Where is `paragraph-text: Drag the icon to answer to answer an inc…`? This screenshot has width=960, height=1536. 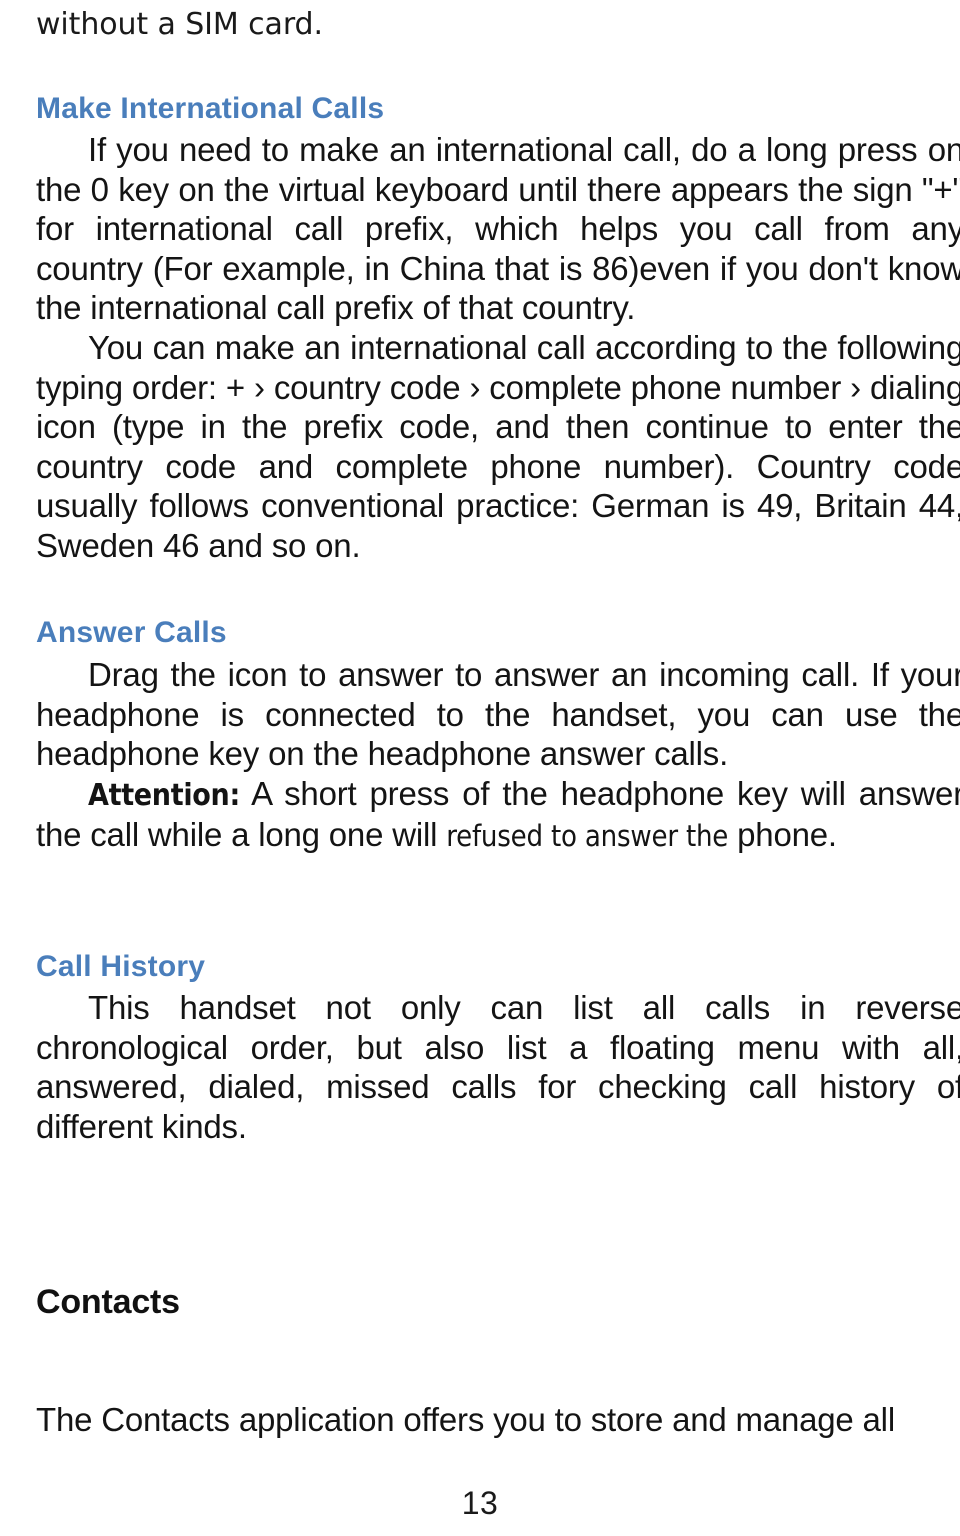
paragraph-text: Drag the icon to answer to answer an inc… is located at coordinates (498, 714).